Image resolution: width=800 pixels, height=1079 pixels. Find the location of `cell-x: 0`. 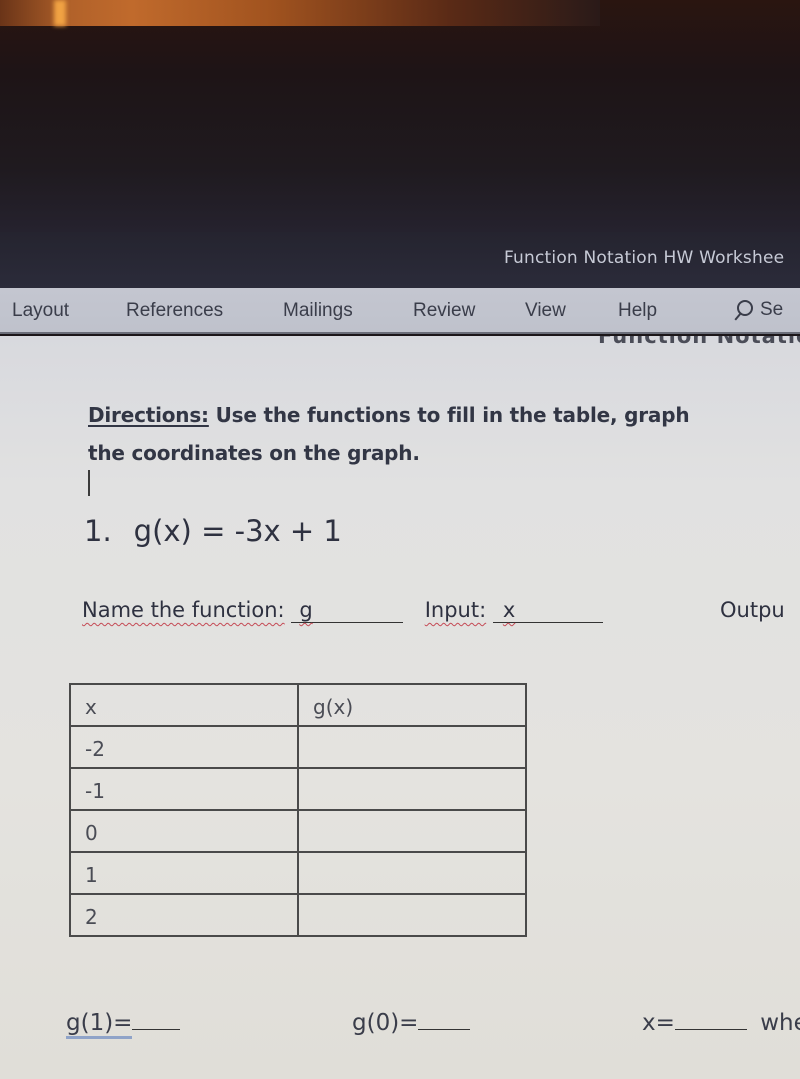

cell-x: 0 is located at coordinates (184, 831).